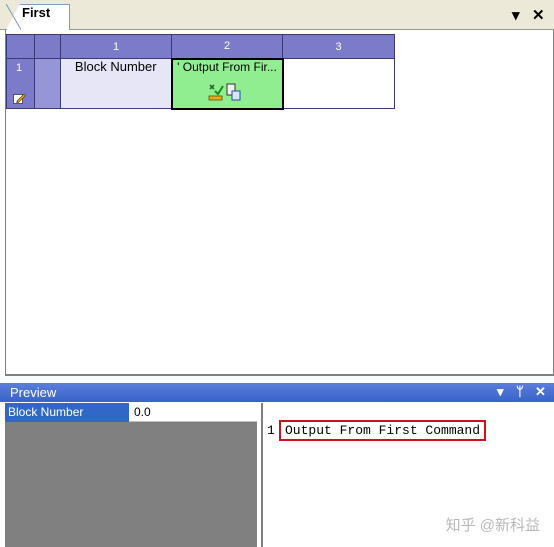 The width and height of the screenshot is (554, 547). Describe the element at coordinates (383, 430) in the screenshot. I see `code-line: Output From First Command` at that location.